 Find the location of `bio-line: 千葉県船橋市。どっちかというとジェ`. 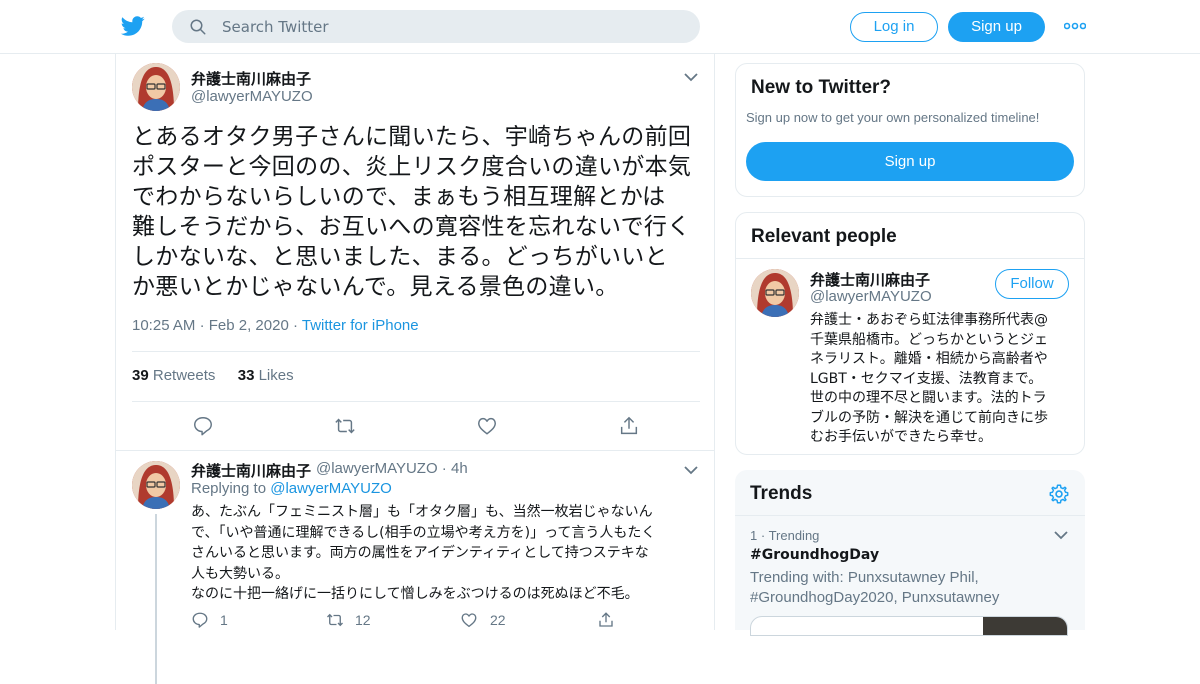

bio-line: 千葉県船橋市。どっちかというとジェ is located at coordinates (929, 339).